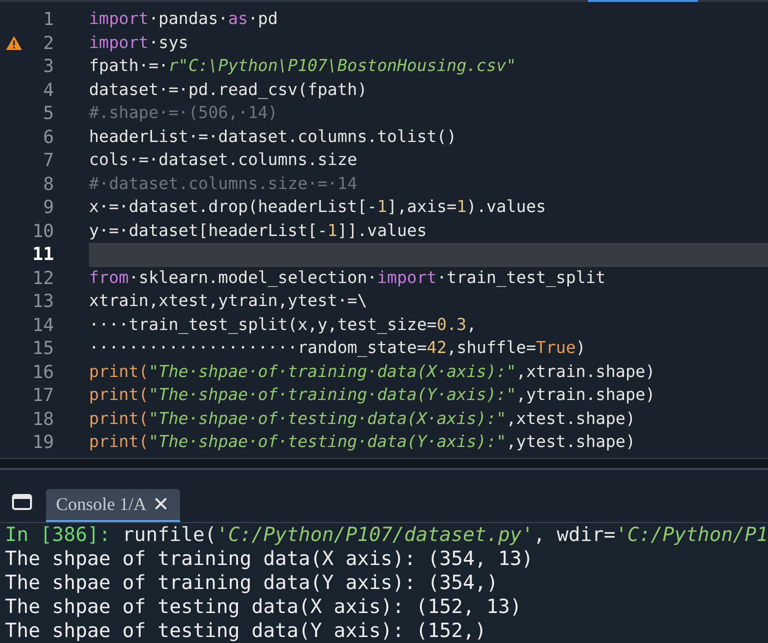 The height and width of the screenshot is (643, 768). I want to click on line-number: 14, so click(42, 326).